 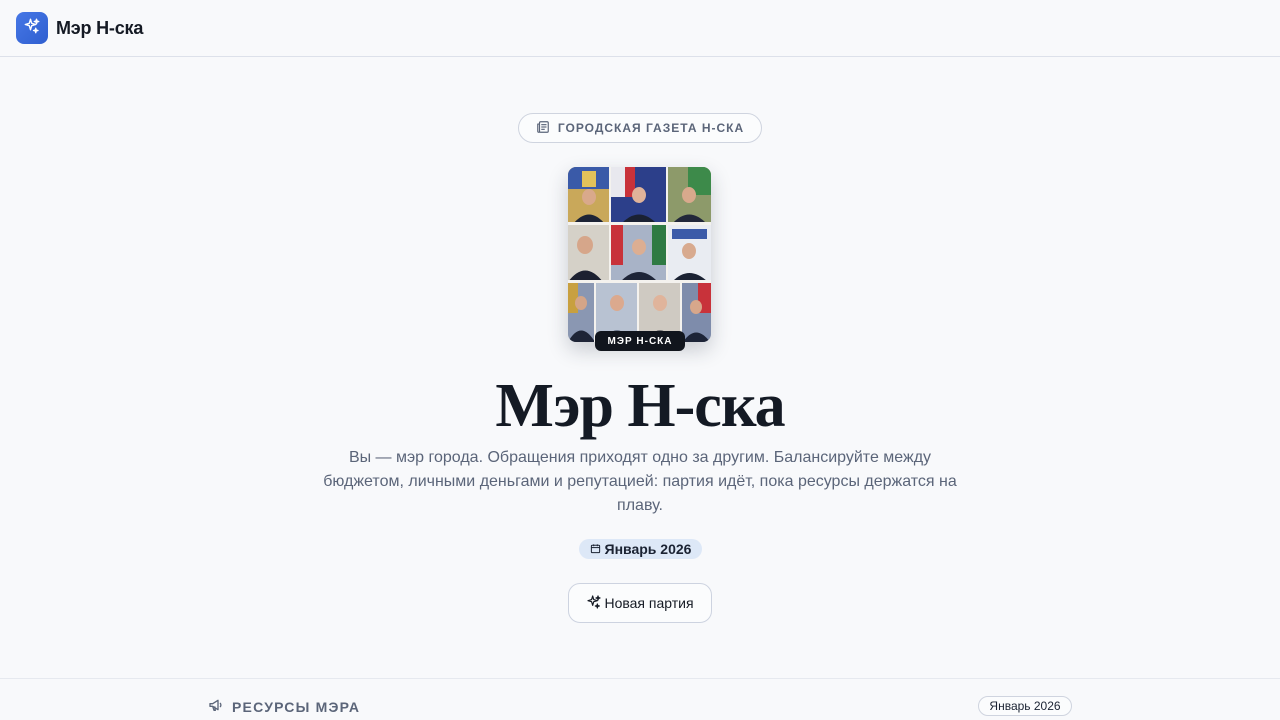 I want to click on page-title: Мэр Н-ска, so click(x=640, y=406).